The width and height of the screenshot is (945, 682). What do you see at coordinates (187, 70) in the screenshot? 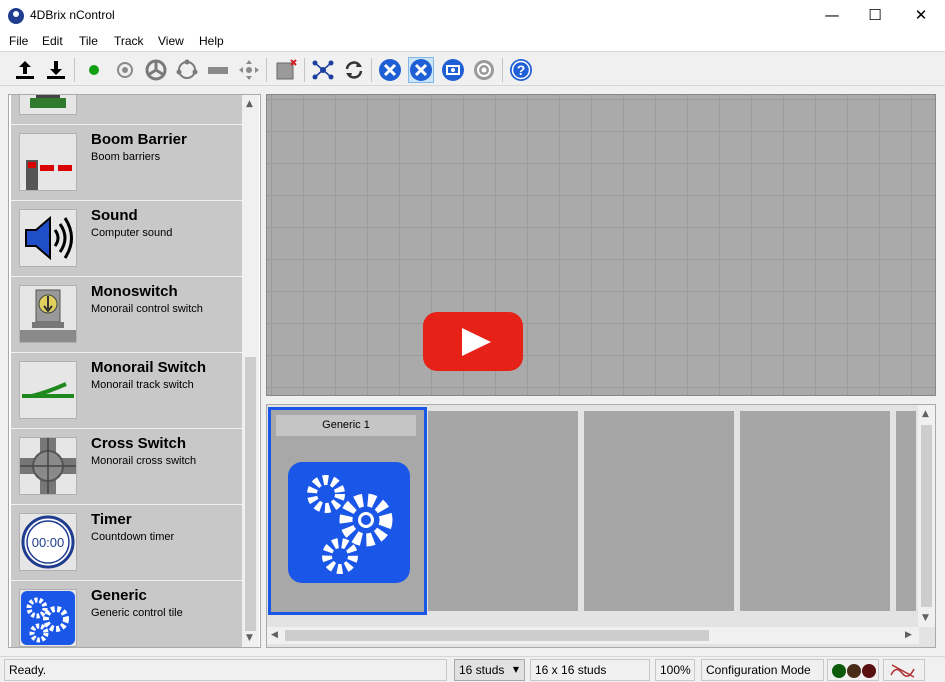
I see `circle-dots-icon` at bounding box center [187, 70].